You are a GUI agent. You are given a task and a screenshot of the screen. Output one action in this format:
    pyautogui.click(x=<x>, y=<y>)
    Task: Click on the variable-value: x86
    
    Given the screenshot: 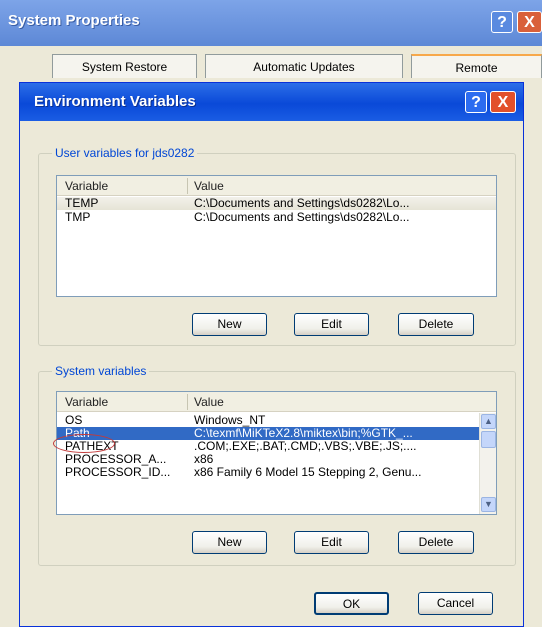 What is the action you would take?
    pyautogui.click(x=204, y=459)
    